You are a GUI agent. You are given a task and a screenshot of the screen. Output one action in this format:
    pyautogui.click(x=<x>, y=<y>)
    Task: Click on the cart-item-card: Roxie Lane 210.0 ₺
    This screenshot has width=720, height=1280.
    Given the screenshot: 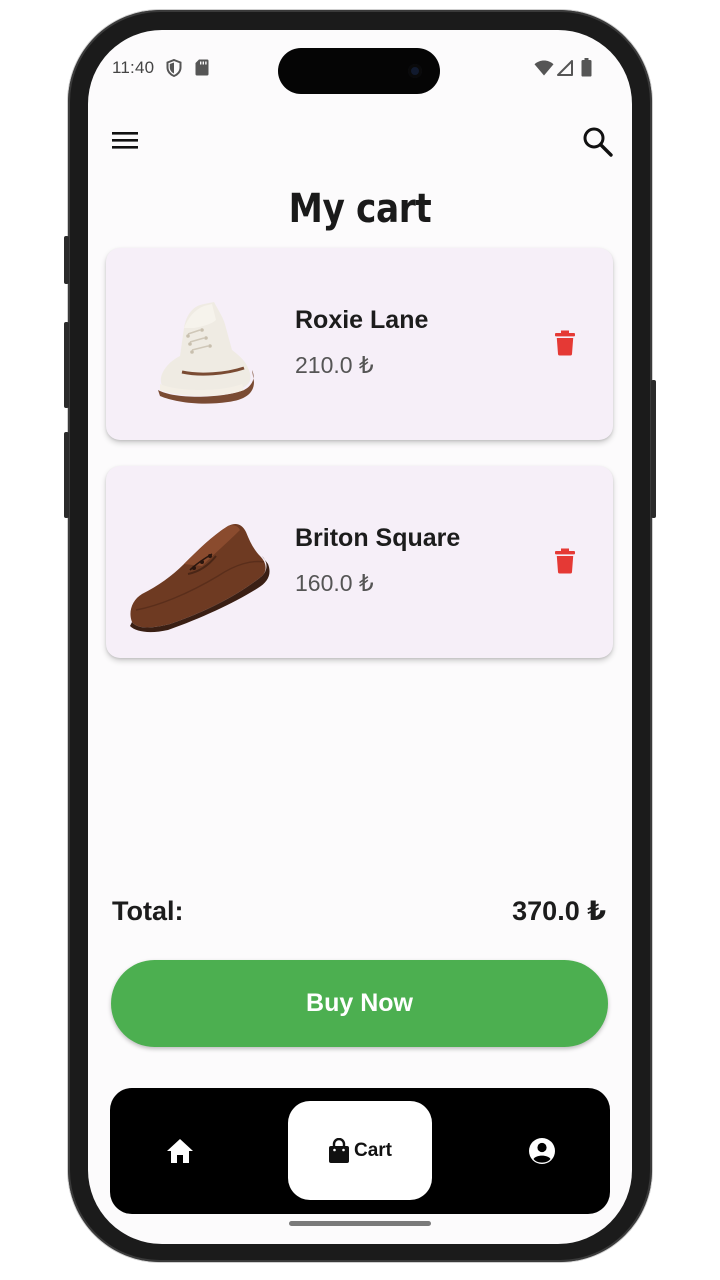 What is the action you would take?
    pyautogui.click(x=359, y=344)
    